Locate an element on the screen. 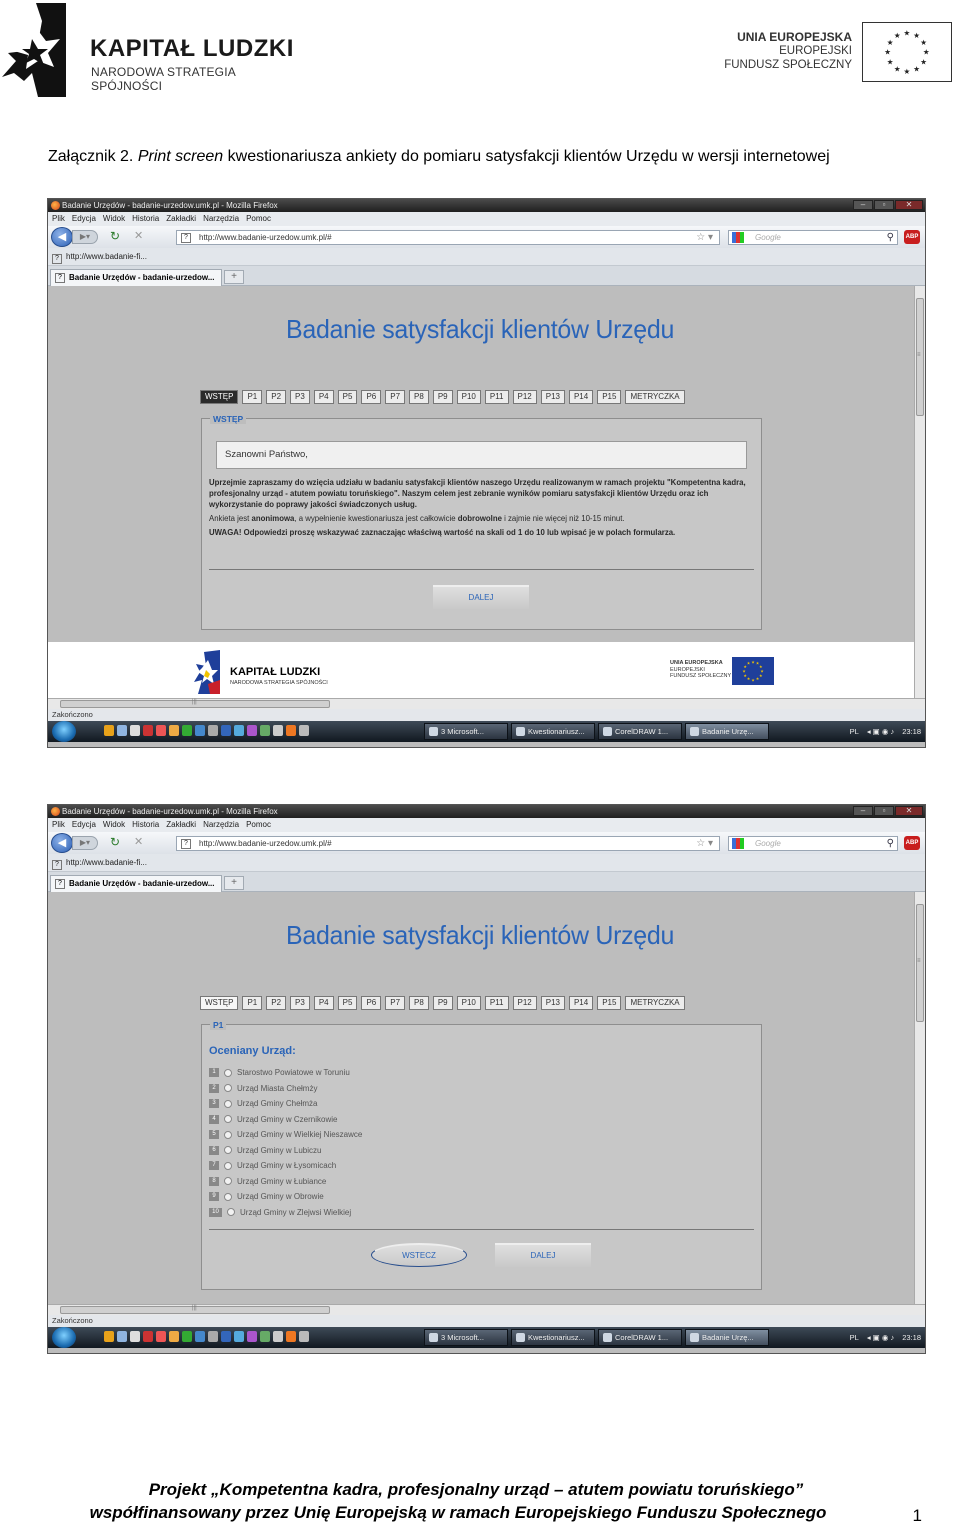  step-p1: P1 is located at coordinates (252, 397).